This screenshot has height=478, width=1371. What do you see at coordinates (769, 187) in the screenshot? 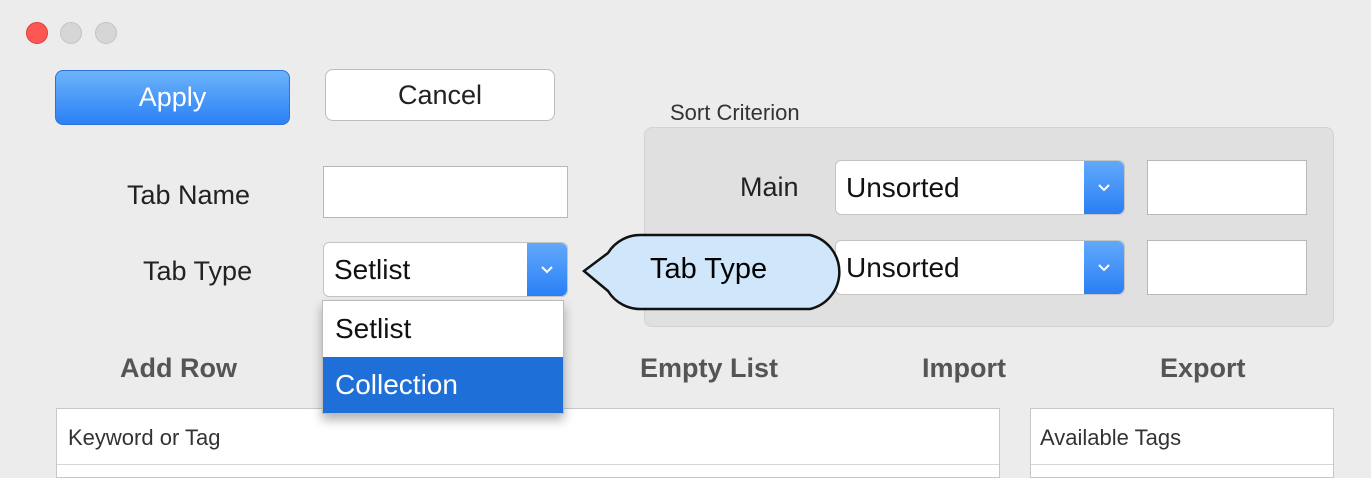
I see `sort-main-label: Main` at bounding box center [769, 187].